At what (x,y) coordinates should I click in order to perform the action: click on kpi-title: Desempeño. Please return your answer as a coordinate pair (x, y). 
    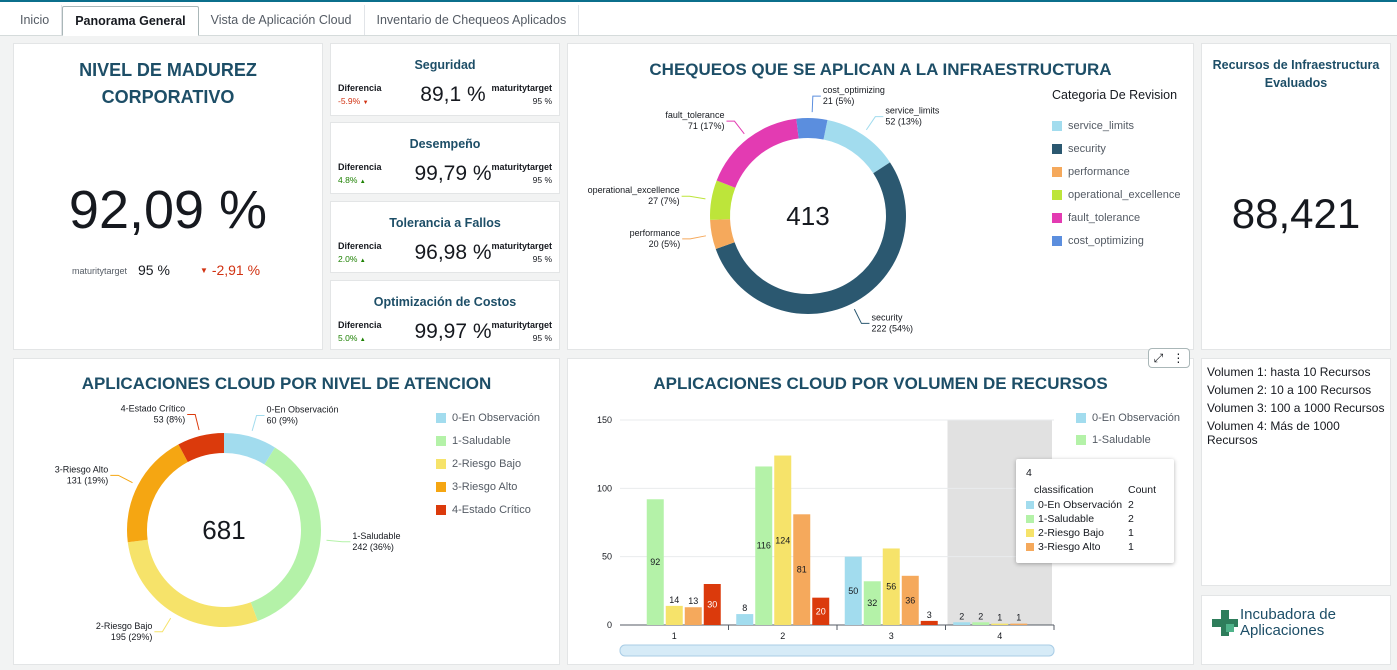
    Looking at the image, I should click on (445, 144).